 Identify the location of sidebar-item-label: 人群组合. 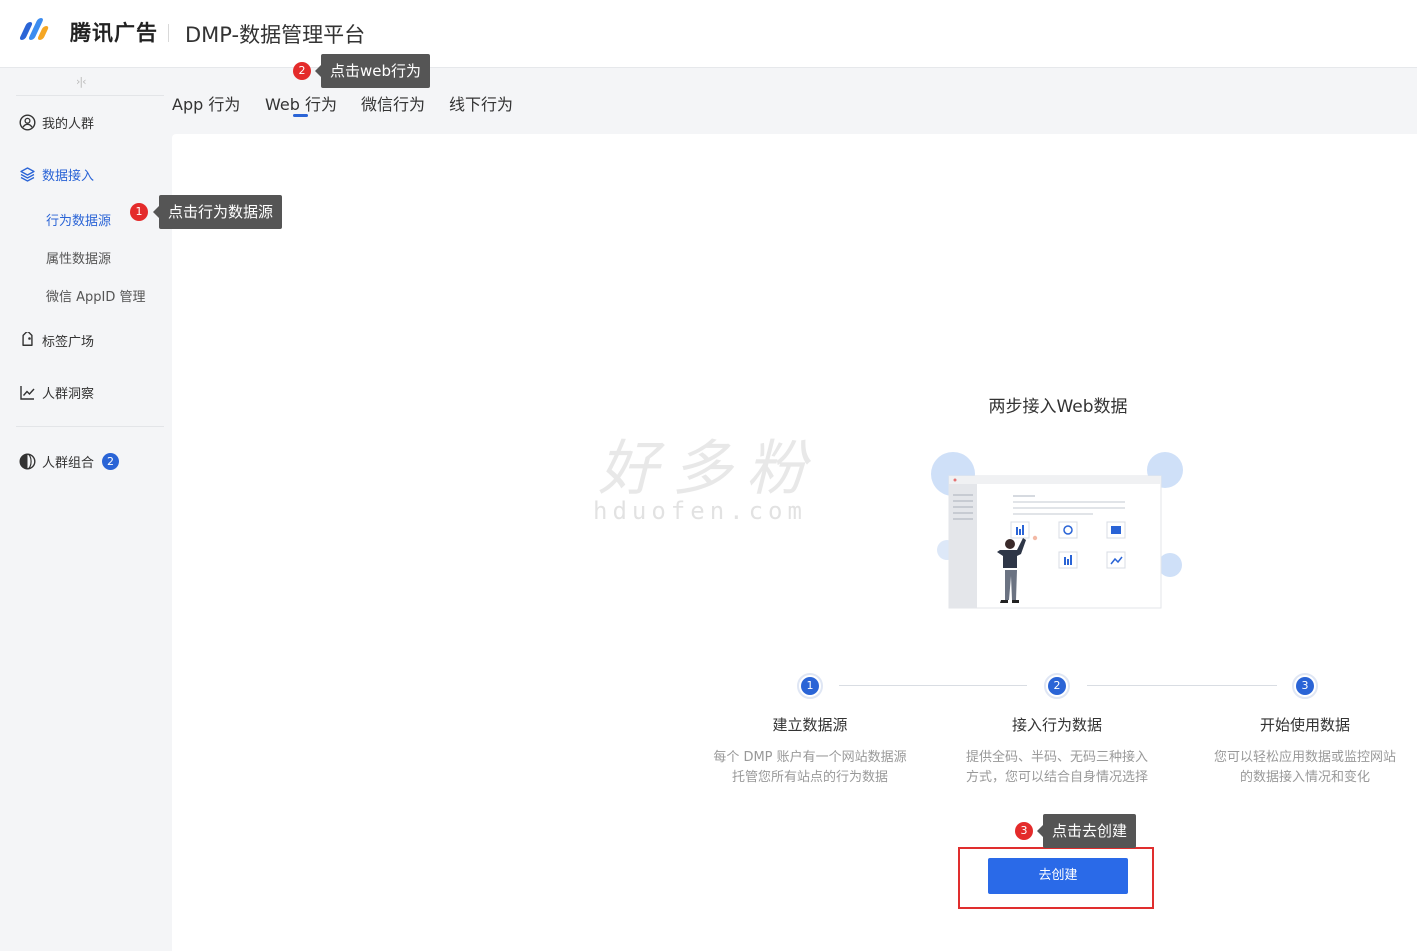
(68, 463).